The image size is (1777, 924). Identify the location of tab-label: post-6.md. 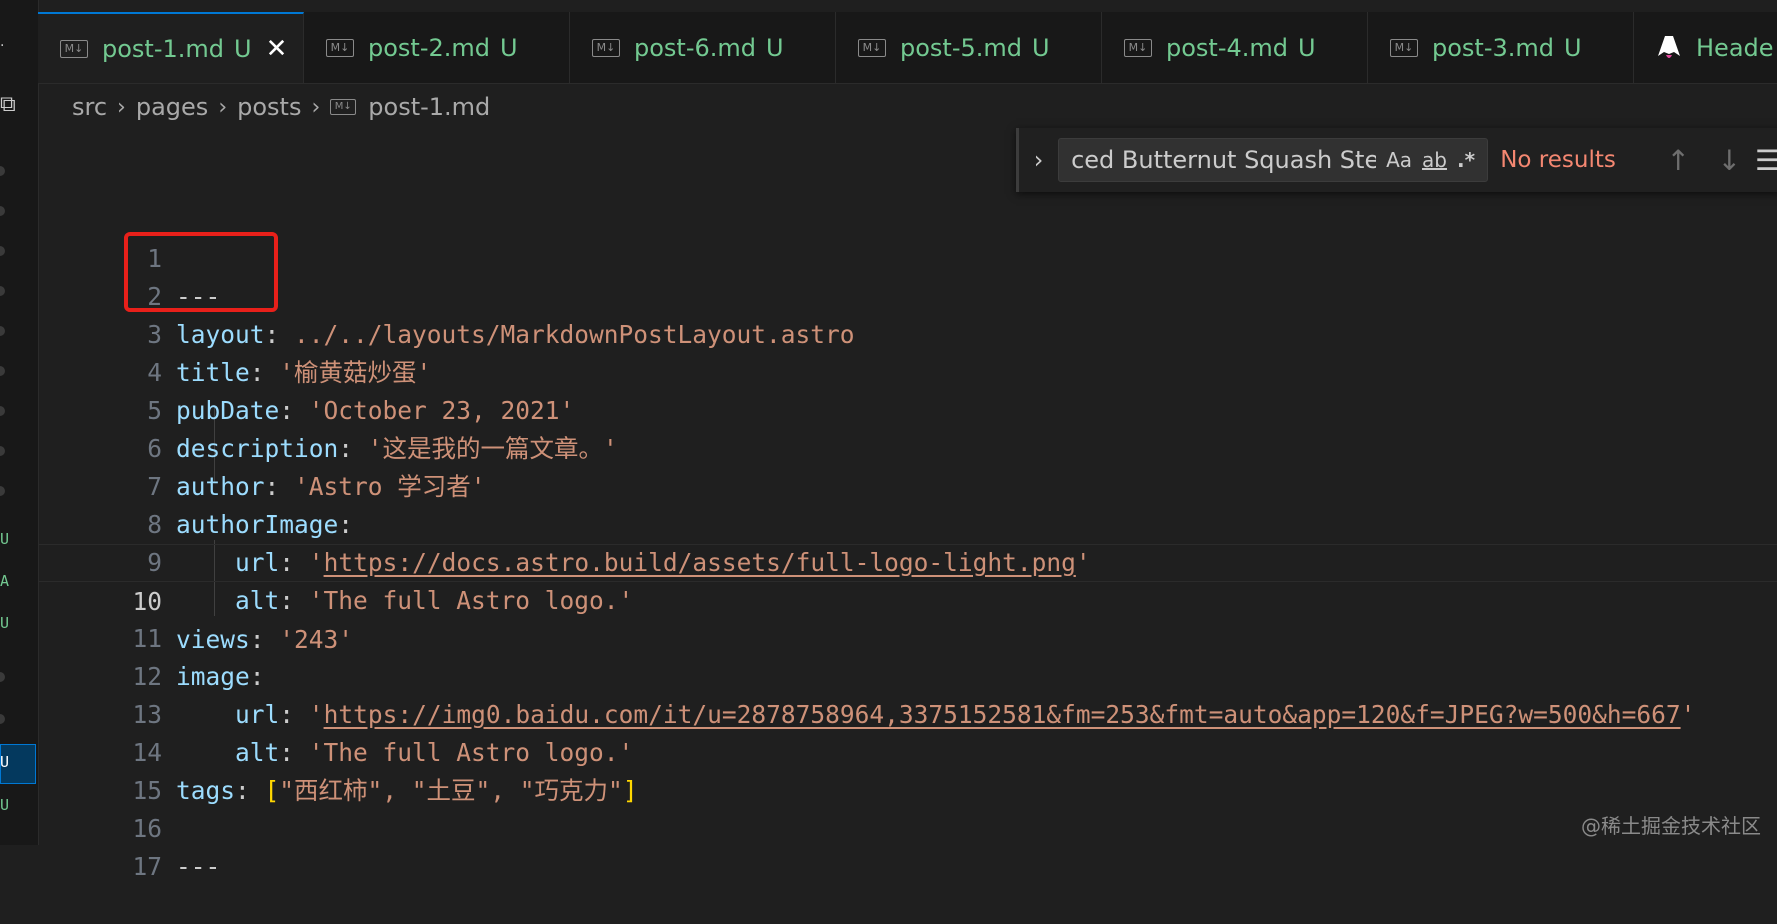
(695, 47).